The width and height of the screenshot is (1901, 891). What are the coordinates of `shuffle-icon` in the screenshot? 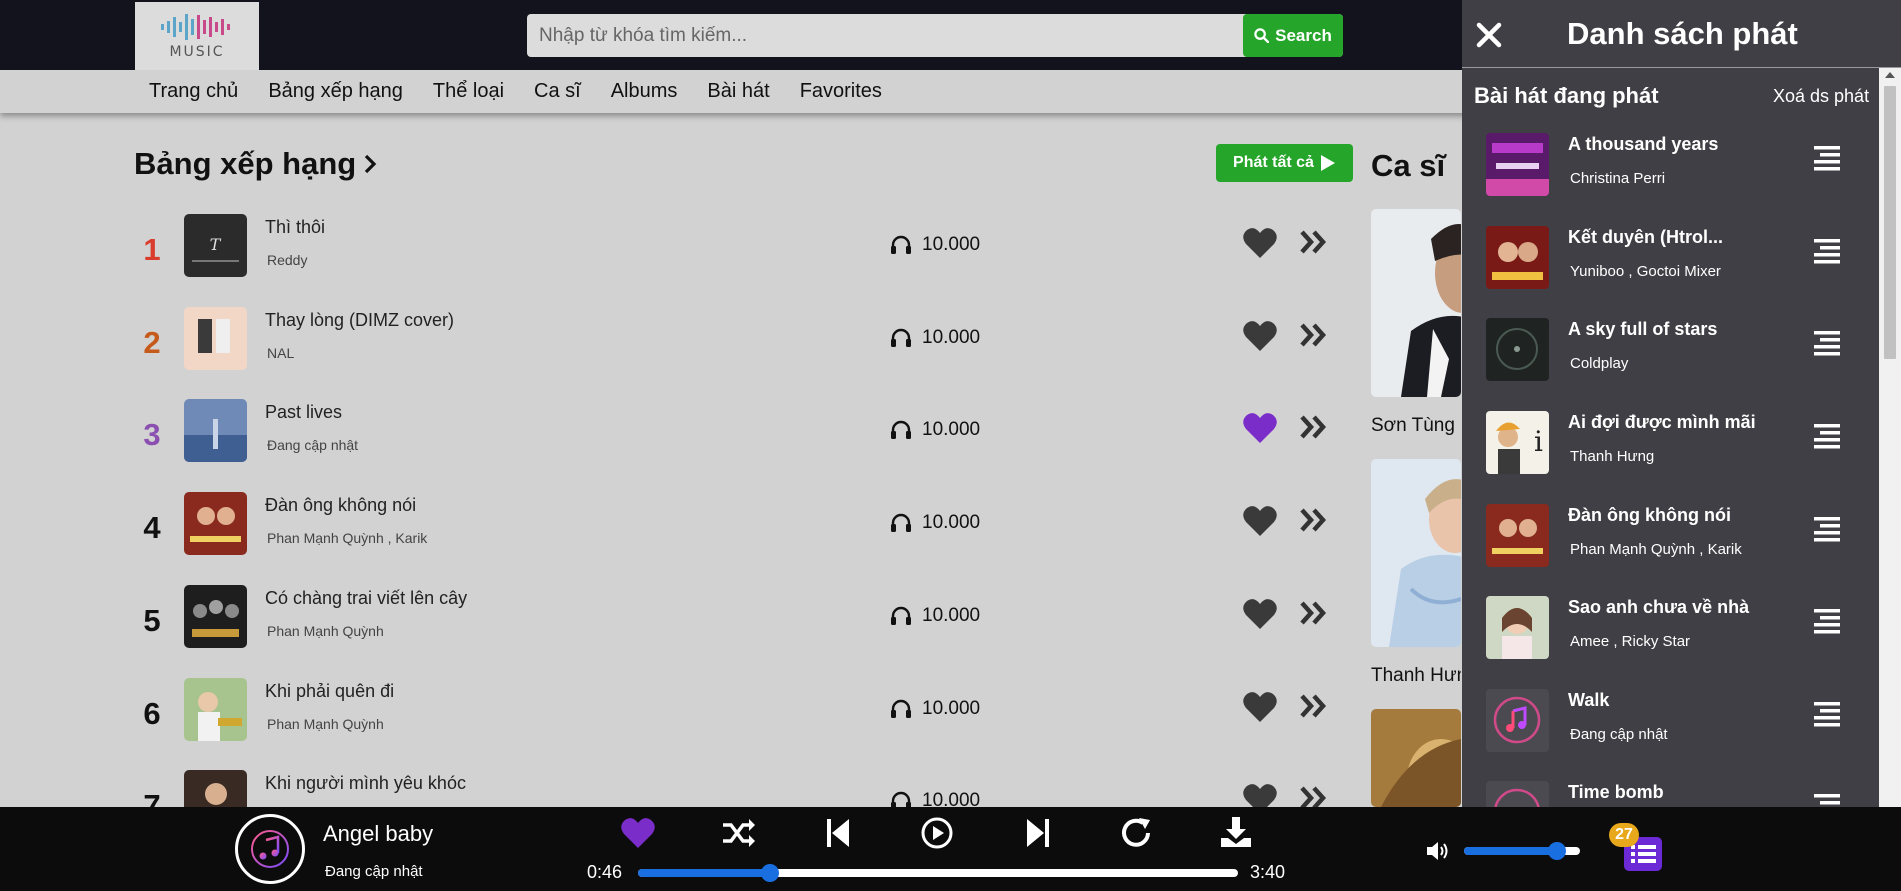 It's located at (738, 833).